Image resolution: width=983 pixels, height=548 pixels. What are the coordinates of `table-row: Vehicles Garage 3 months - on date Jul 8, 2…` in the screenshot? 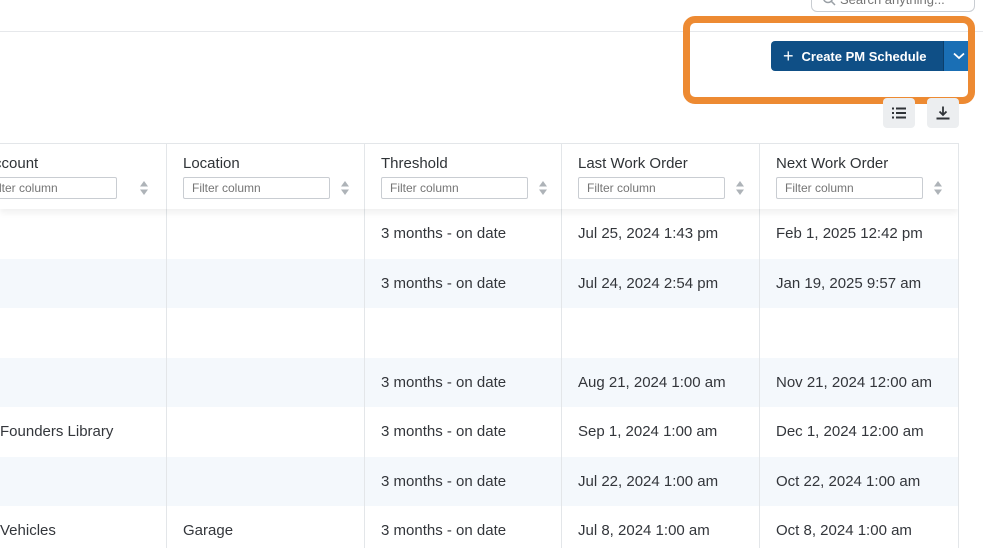 It's located at (479, 527).